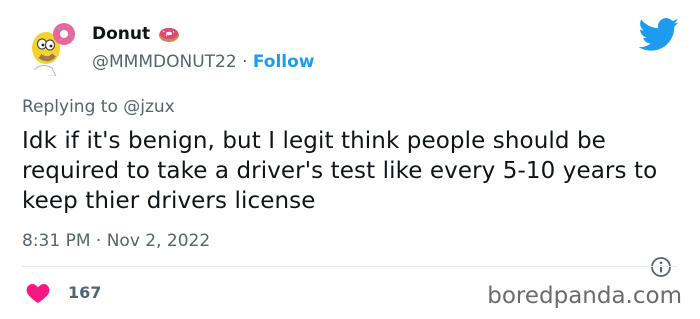  Describe the element at coordinates (158, 241) in the screenshot. I see `tweet-date: Nov 2, 2022` at that location.